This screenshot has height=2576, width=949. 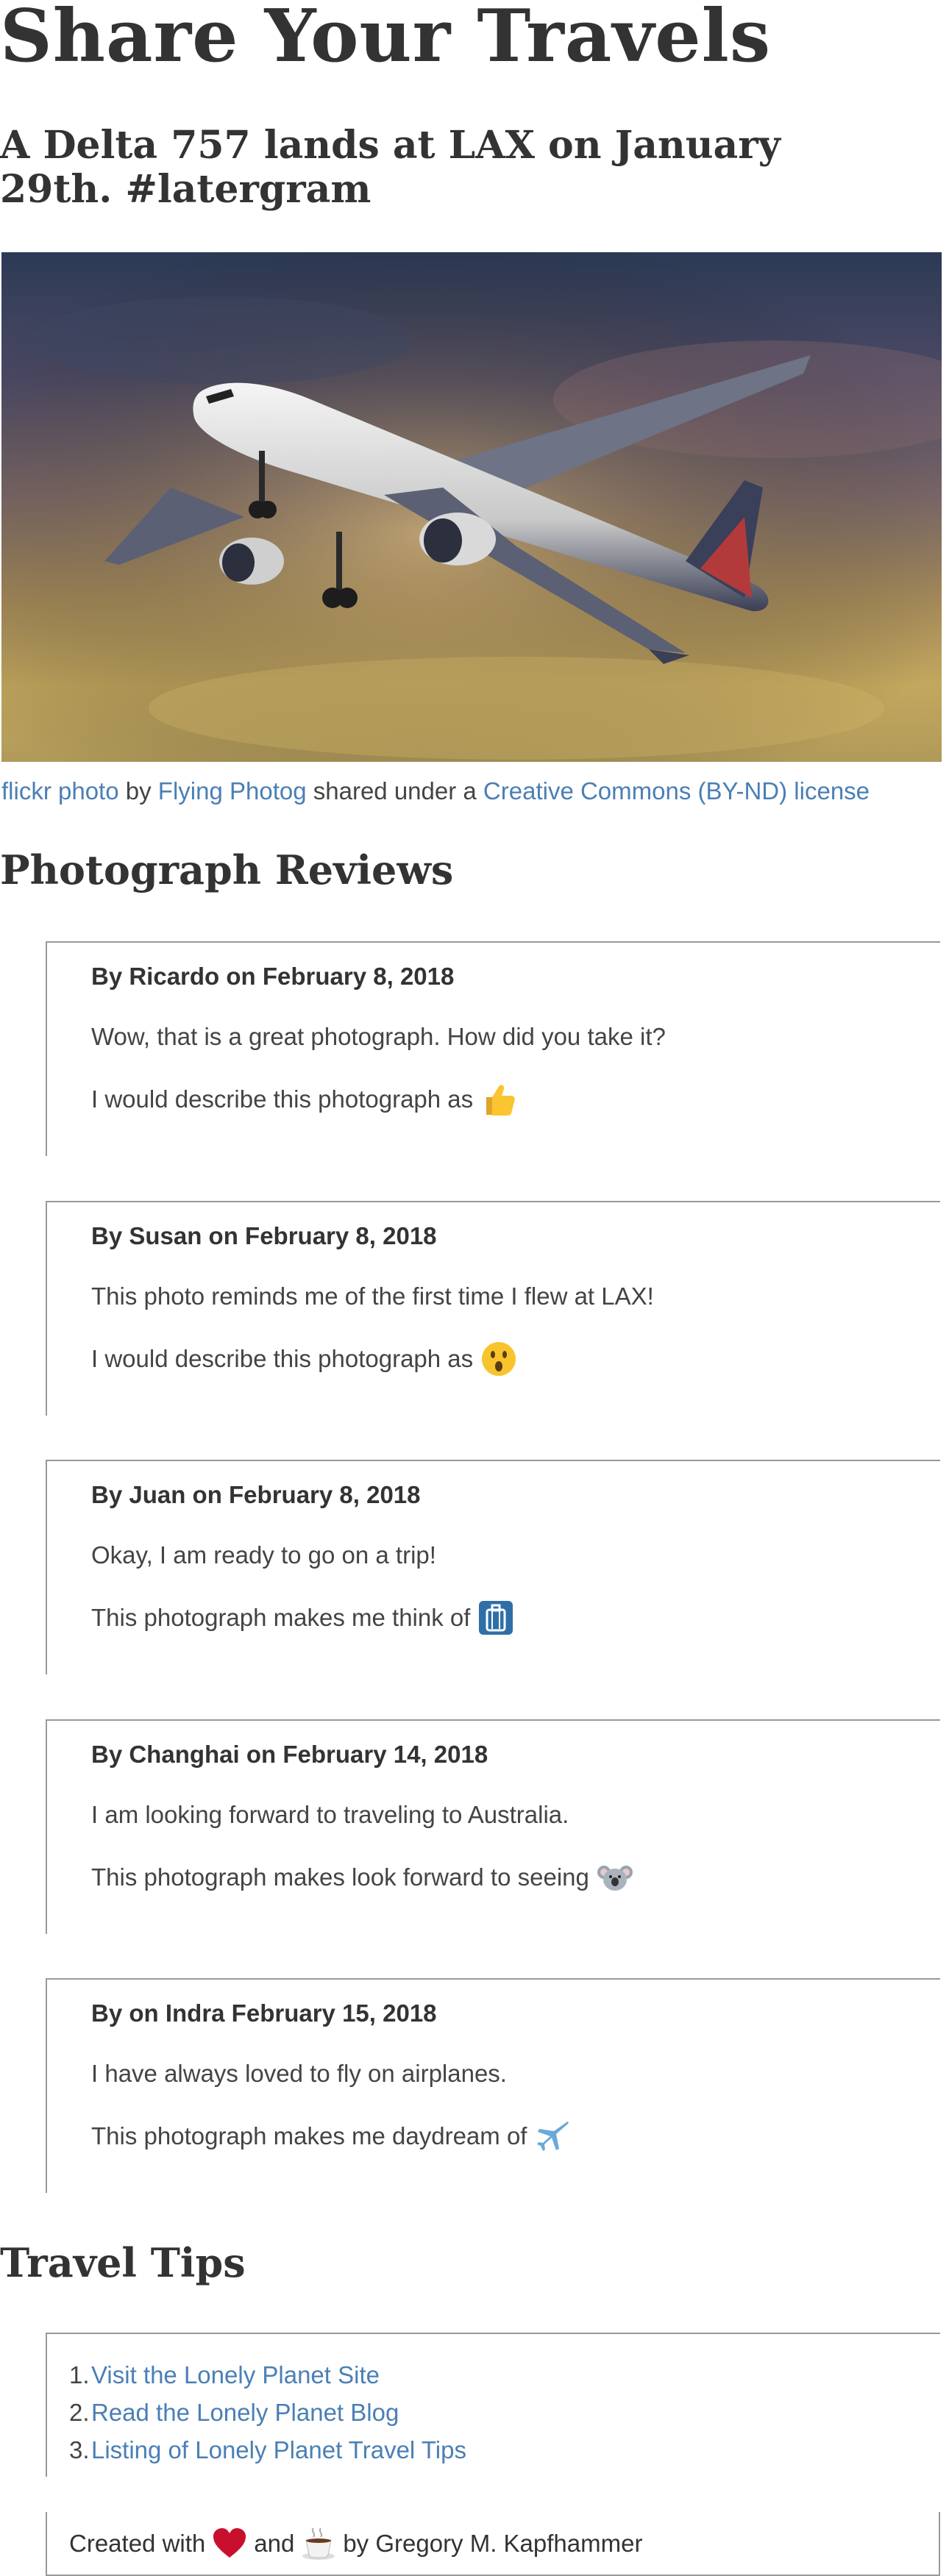 What do you see at coordinates (299, 2073) in the screenshot?
I see `review-body: I have always loved to fly on airplanes.` at bounding box center [299, 2073].